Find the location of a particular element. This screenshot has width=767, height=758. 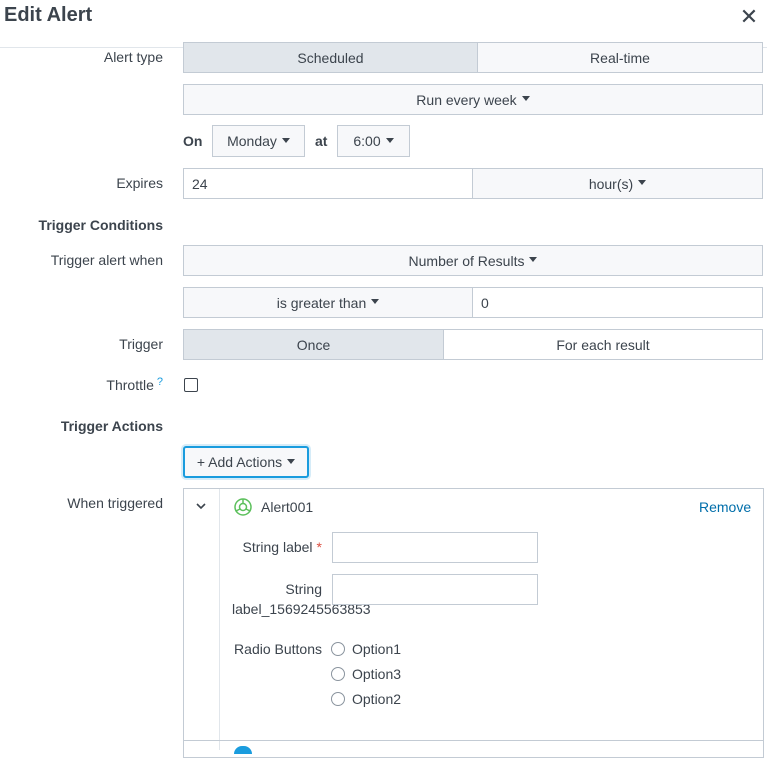

threshold-input: 0 is located at coordinates (617, 302).